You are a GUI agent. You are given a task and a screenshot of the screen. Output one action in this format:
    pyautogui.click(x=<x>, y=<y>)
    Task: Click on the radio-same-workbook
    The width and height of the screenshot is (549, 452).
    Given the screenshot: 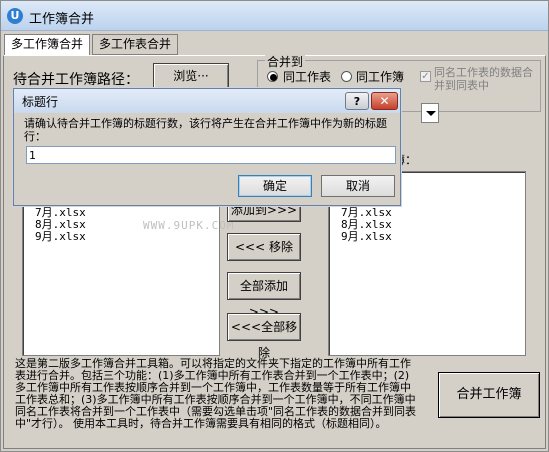 What is the action you would take?
    pyautogui.click(x=346, y=76)
    